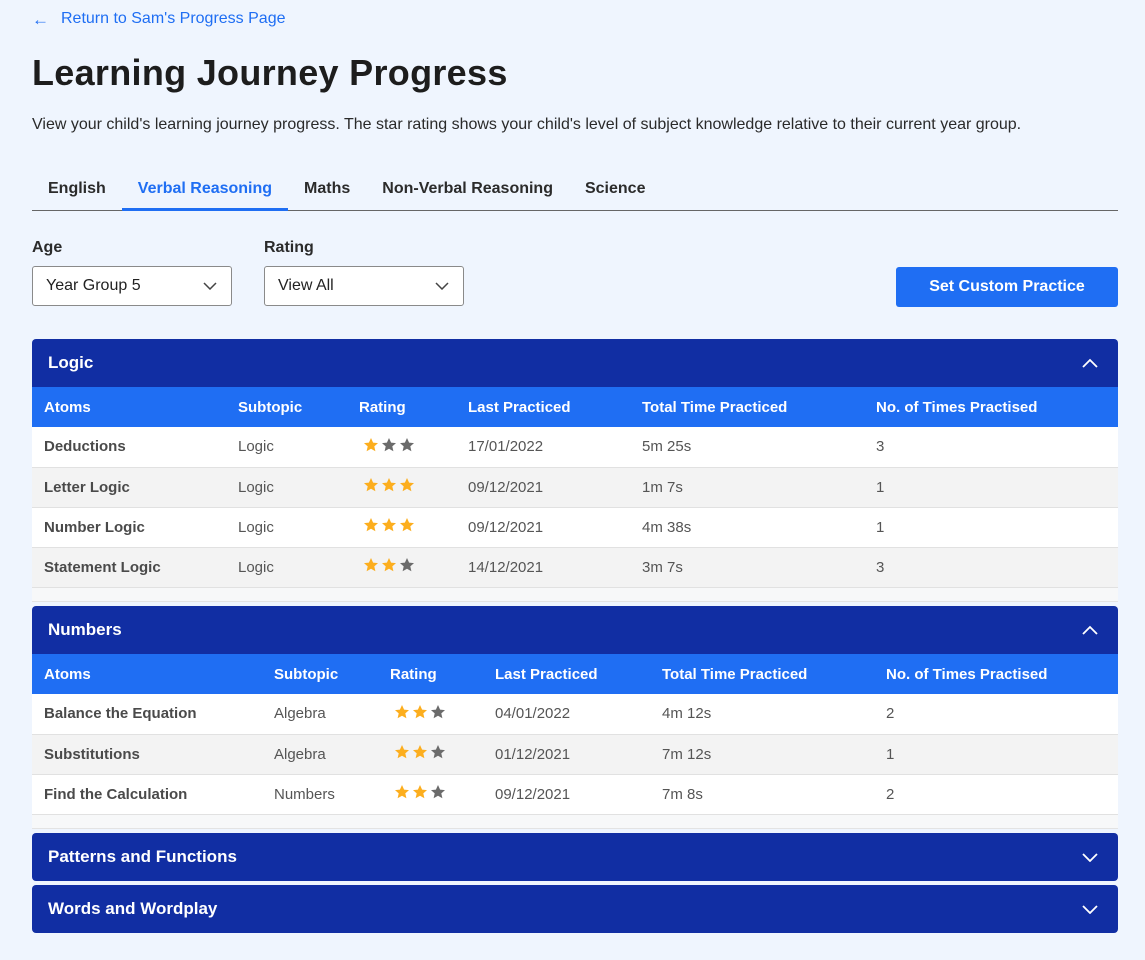 The image size is (1145, 960). What do you see at coordinates (575, 630) in the screenshot?
I see `section-header: Numbers` at bounding box center [575, 630].